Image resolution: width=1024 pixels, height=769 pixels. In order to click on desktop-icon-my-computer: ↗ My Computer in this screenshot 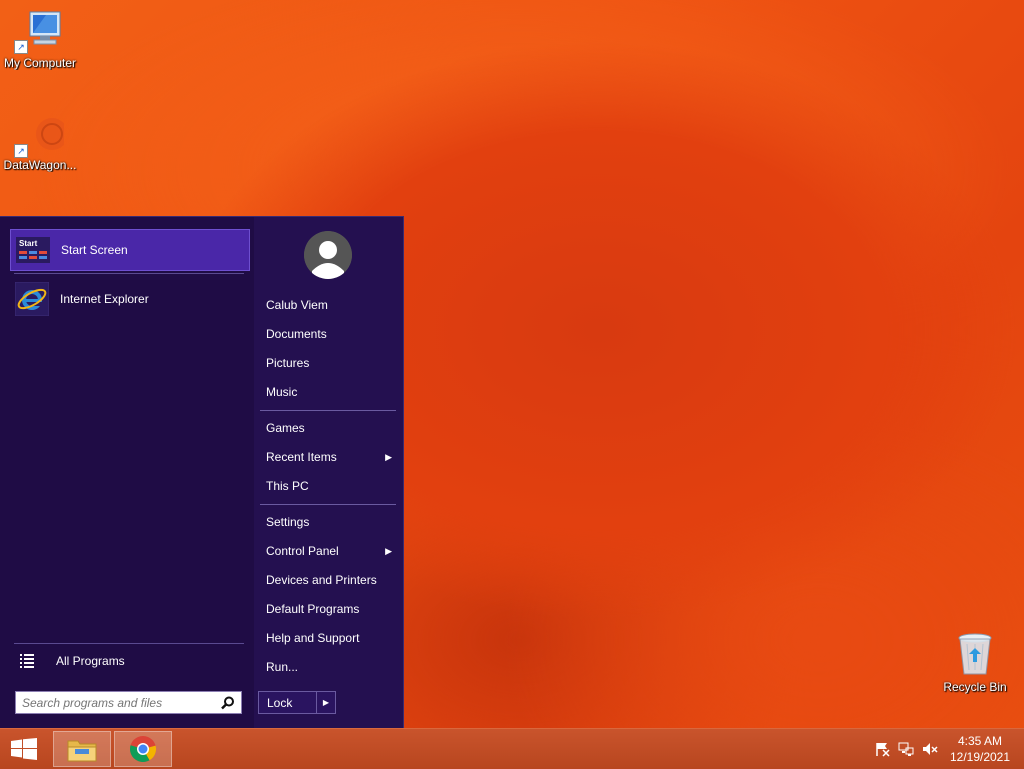, I will do `click(40, 39)`.